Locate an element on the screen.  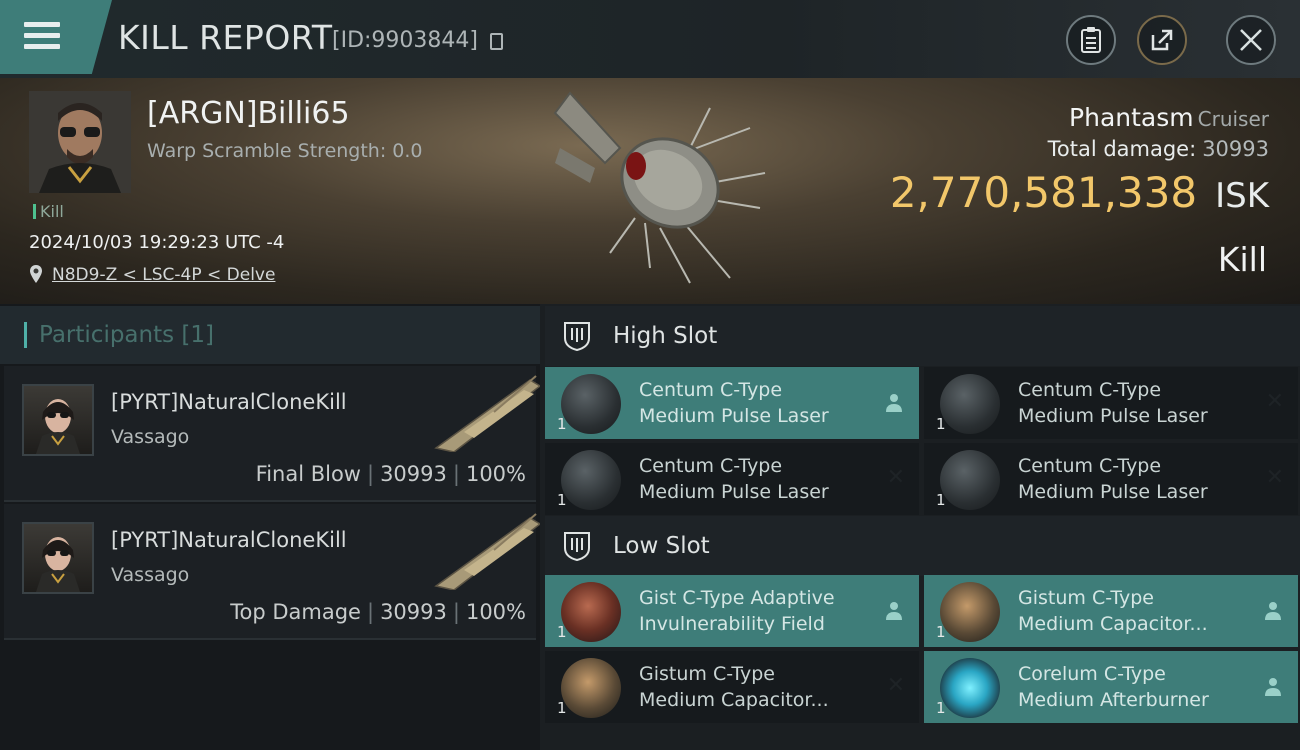
module-name: Corelum C-Type is located at coordinates (1092, 674).